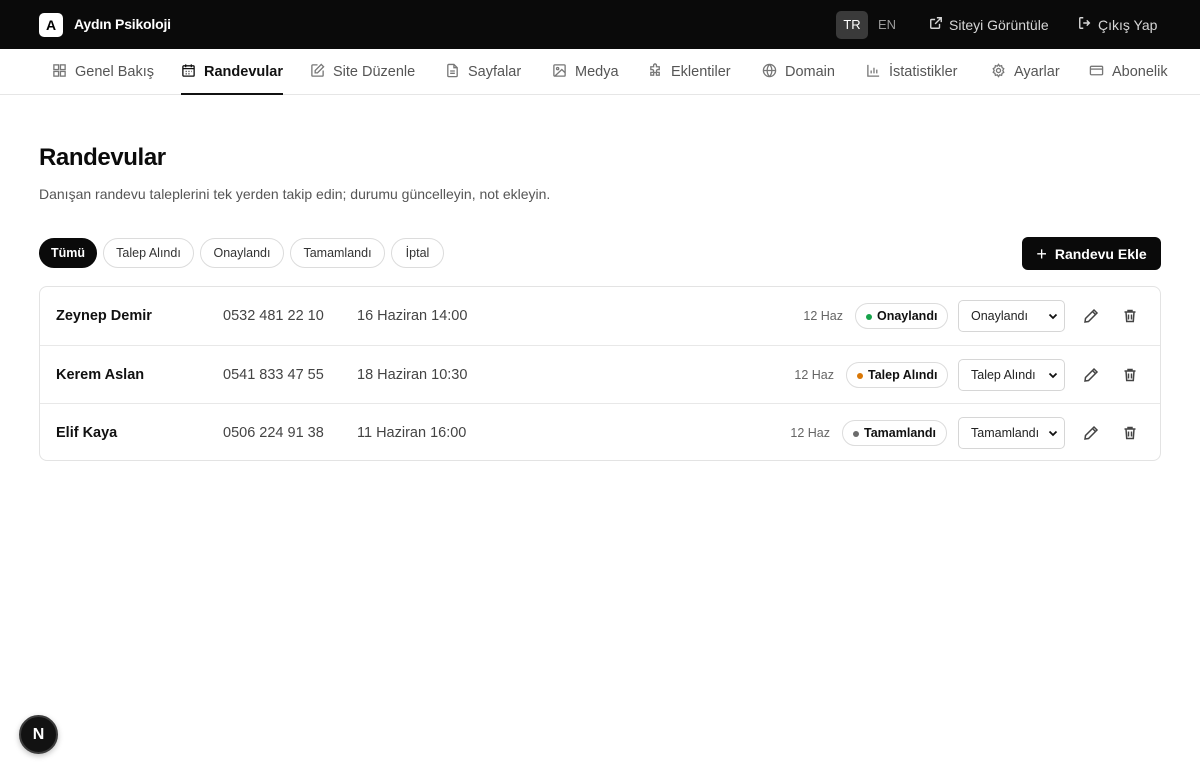 Image resolution: width=1200 pixels, height=773 pixels. What do you see at coordinates (59, 72) in the screenshot?
I see `grid-icon` at bounding box center [59, 72].